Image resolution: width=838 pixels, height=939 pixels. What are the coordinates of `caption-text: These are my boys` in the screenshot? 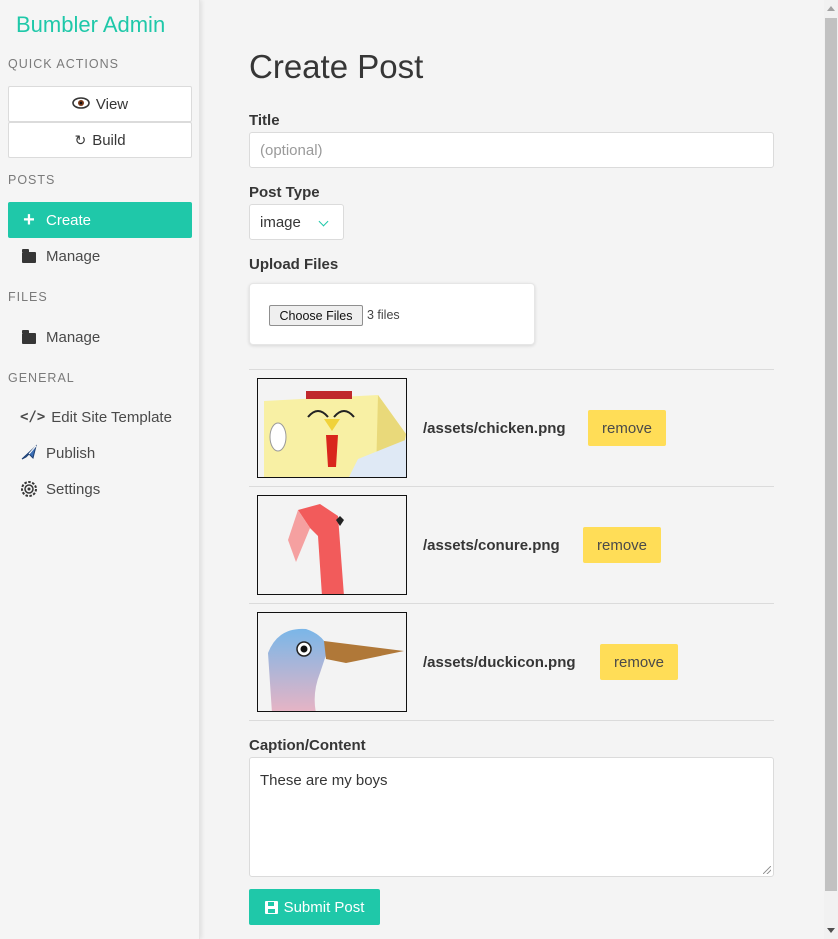 It's located at (324, 780).